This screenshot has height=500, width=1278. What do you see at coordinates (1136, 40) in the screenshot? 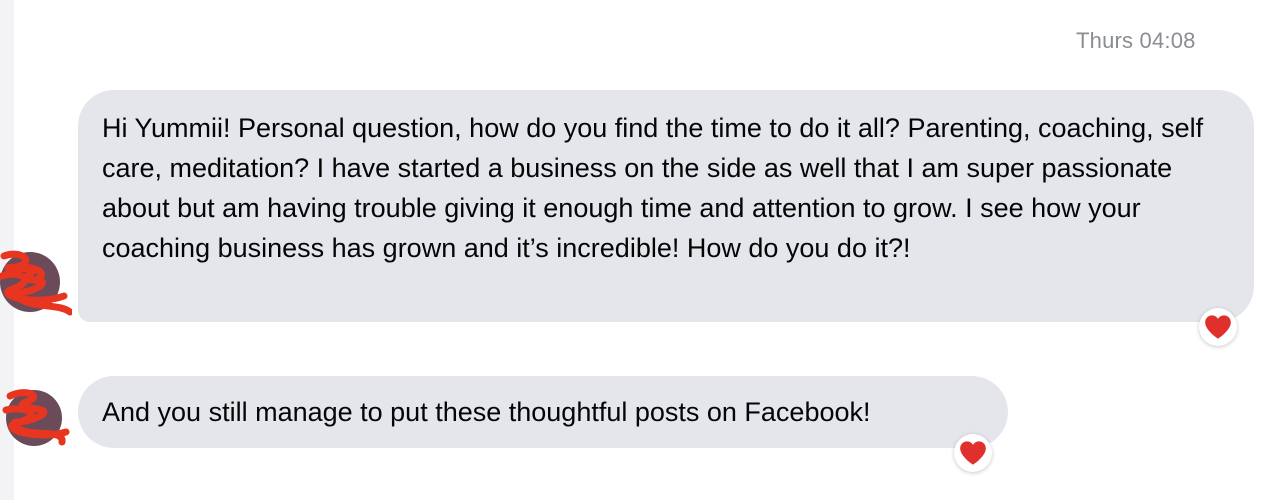
I see `message-timestamp: Thurs 04:08` at bounding box center [1136, 40].